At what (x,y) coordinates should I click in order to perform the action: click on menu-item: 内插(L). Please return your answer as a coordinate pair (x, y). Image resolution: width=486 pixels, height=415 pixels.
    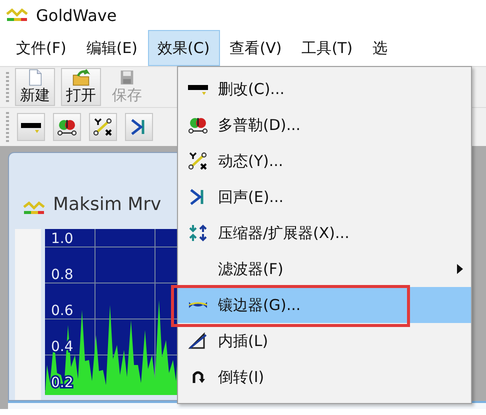
    Looking at the image, I should click on (324, 341).